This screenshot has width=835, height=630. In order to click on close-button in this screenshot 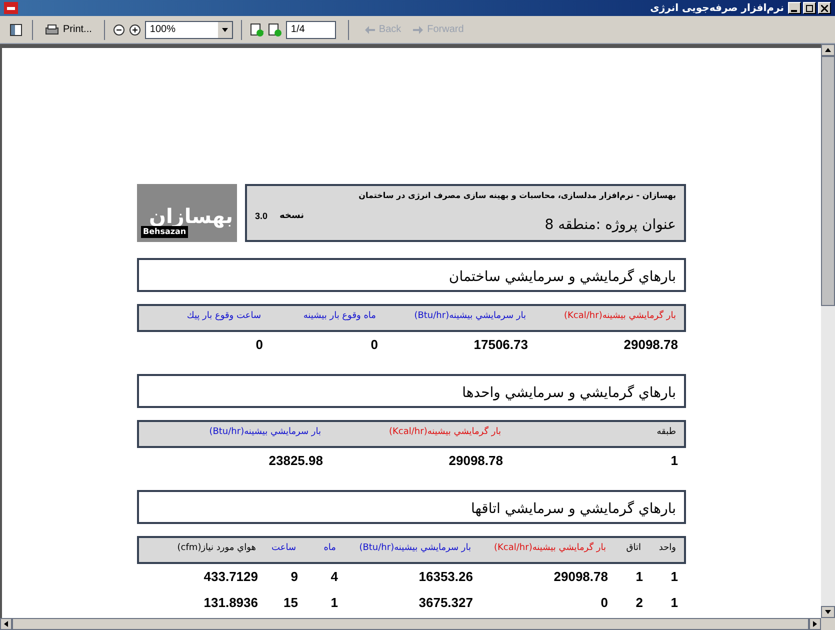, I will do `click(824, 8)`.